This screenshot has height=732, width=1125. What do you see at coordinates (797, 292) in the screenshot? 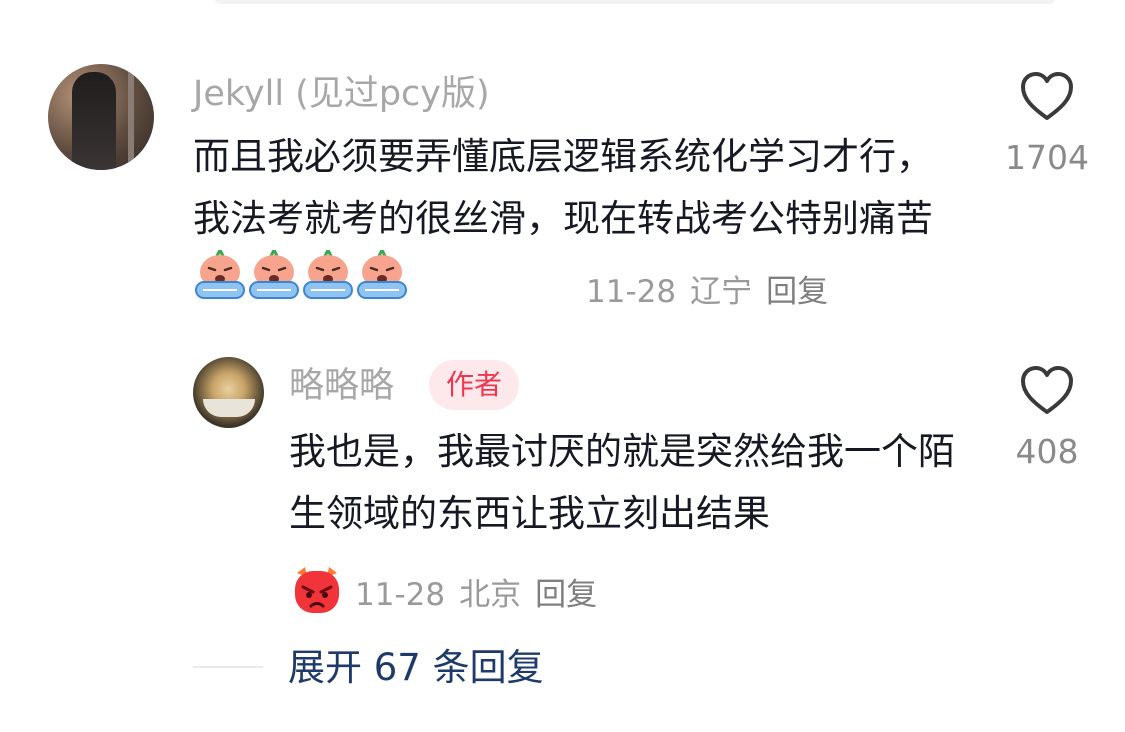
I see `comment-reply-button: 回复` at bounding box center [797, 292].